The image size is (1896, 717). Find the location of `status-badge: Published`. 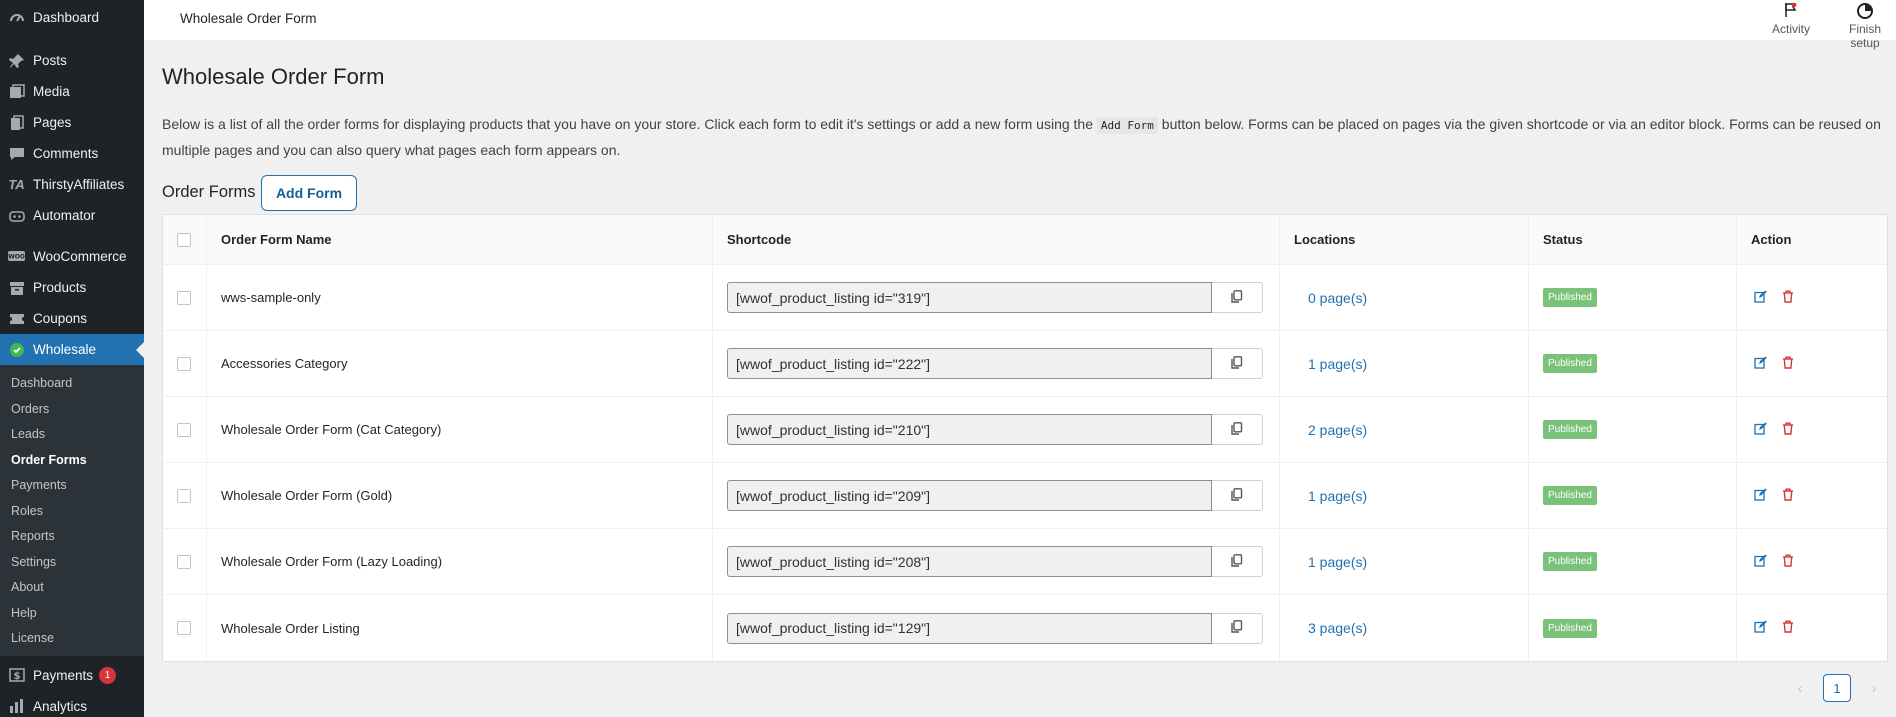

status-badge: Published is located at coordinates (1570, 628).